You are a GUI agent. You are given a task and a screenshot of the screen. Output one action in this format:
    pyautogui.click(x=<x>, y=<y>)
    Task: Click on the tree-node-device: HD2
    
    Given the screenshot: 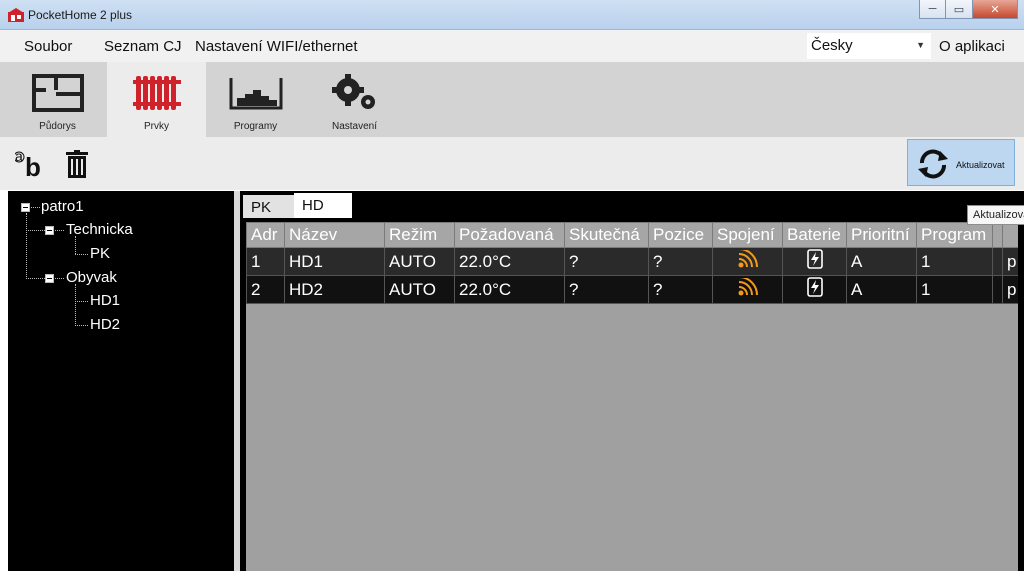 What is the action you would take?
    pyautogui.click(x=105, y=324)
    